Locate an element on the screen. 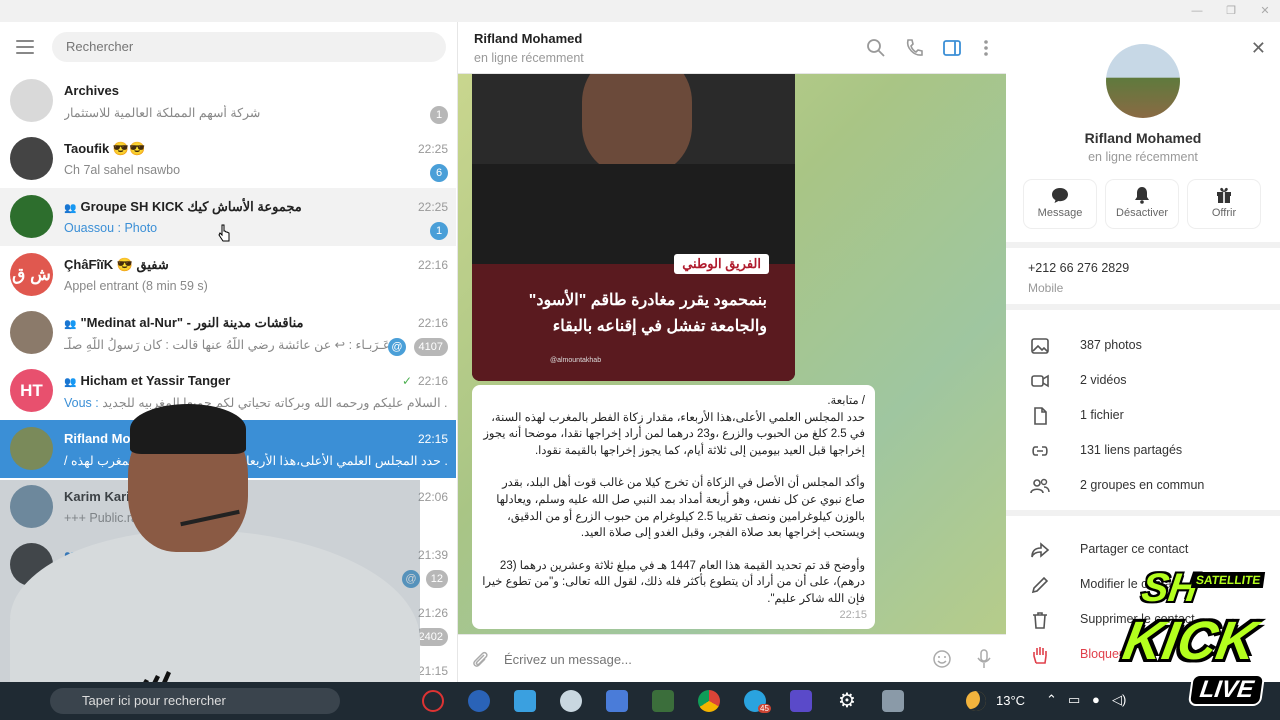 The image size is (1280, 720). chat-time: 22:06 is located at coordinates (432, 497).